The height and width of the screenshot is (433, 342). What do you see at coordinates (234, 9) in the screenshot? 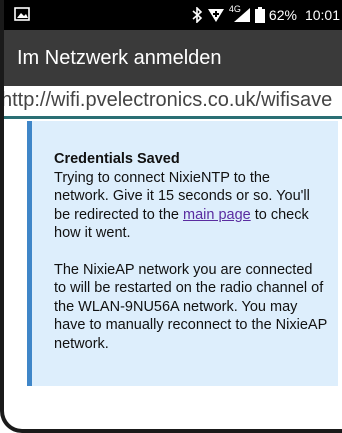
I see `network-type-label: 4G` at bounding box center [234, 9].